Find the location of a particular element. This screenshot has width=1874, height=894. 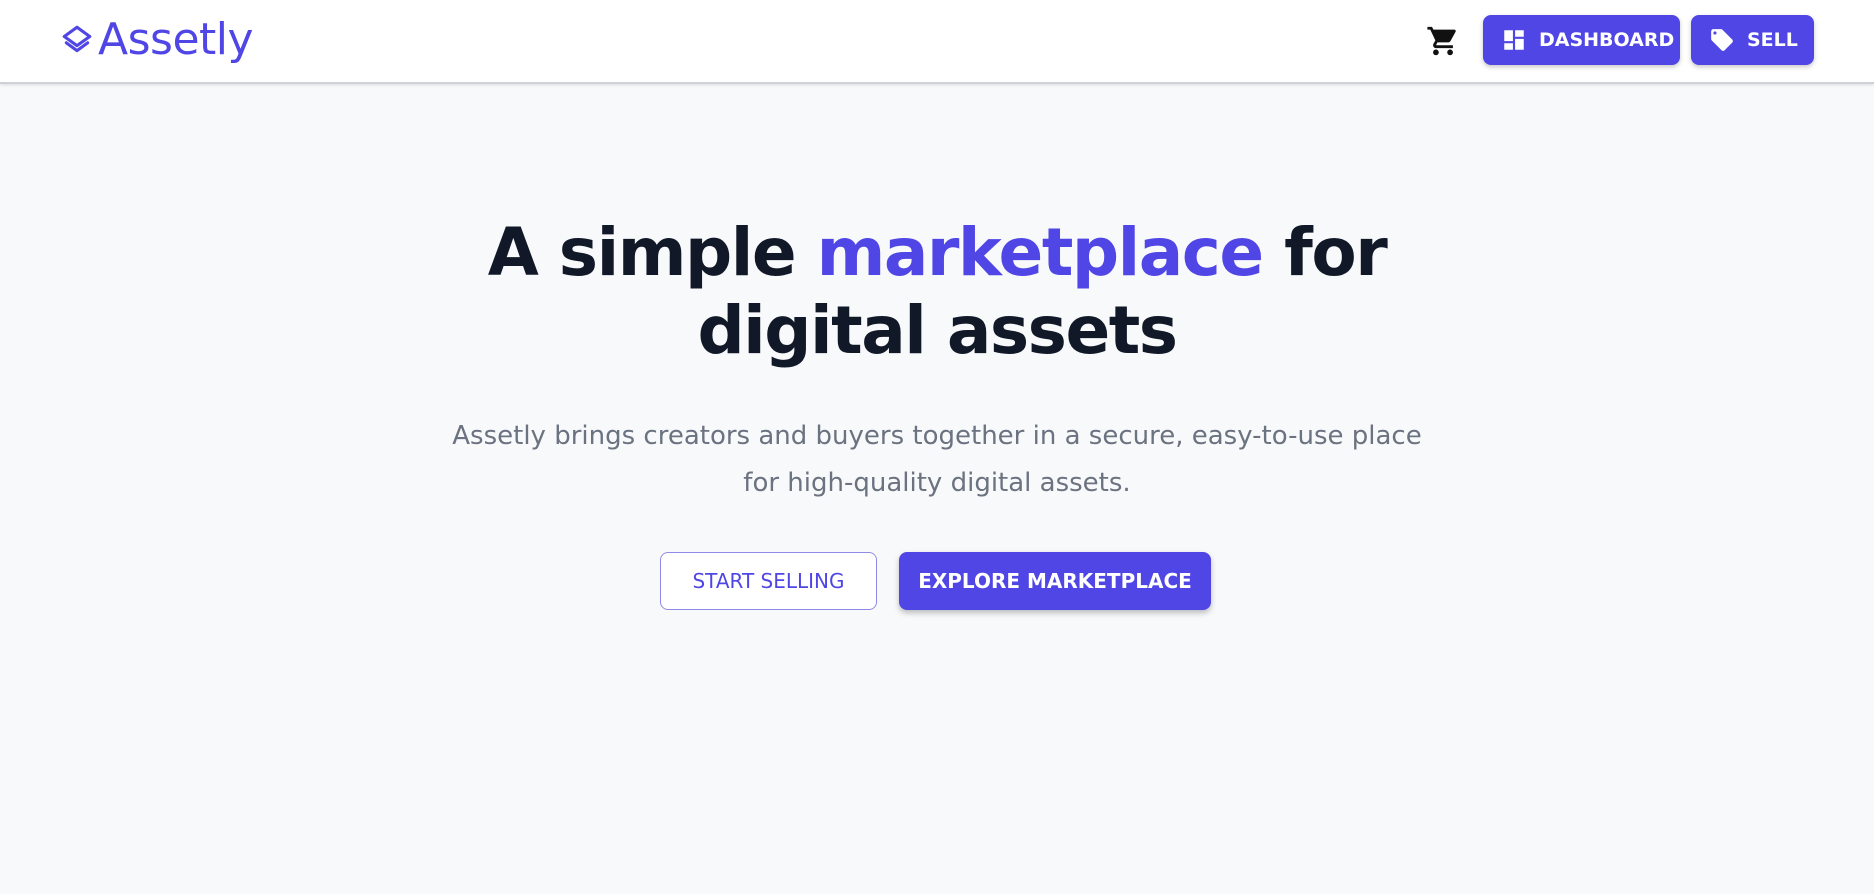

hero-title-accent: marketplace is located at coordinates (1040, 252).